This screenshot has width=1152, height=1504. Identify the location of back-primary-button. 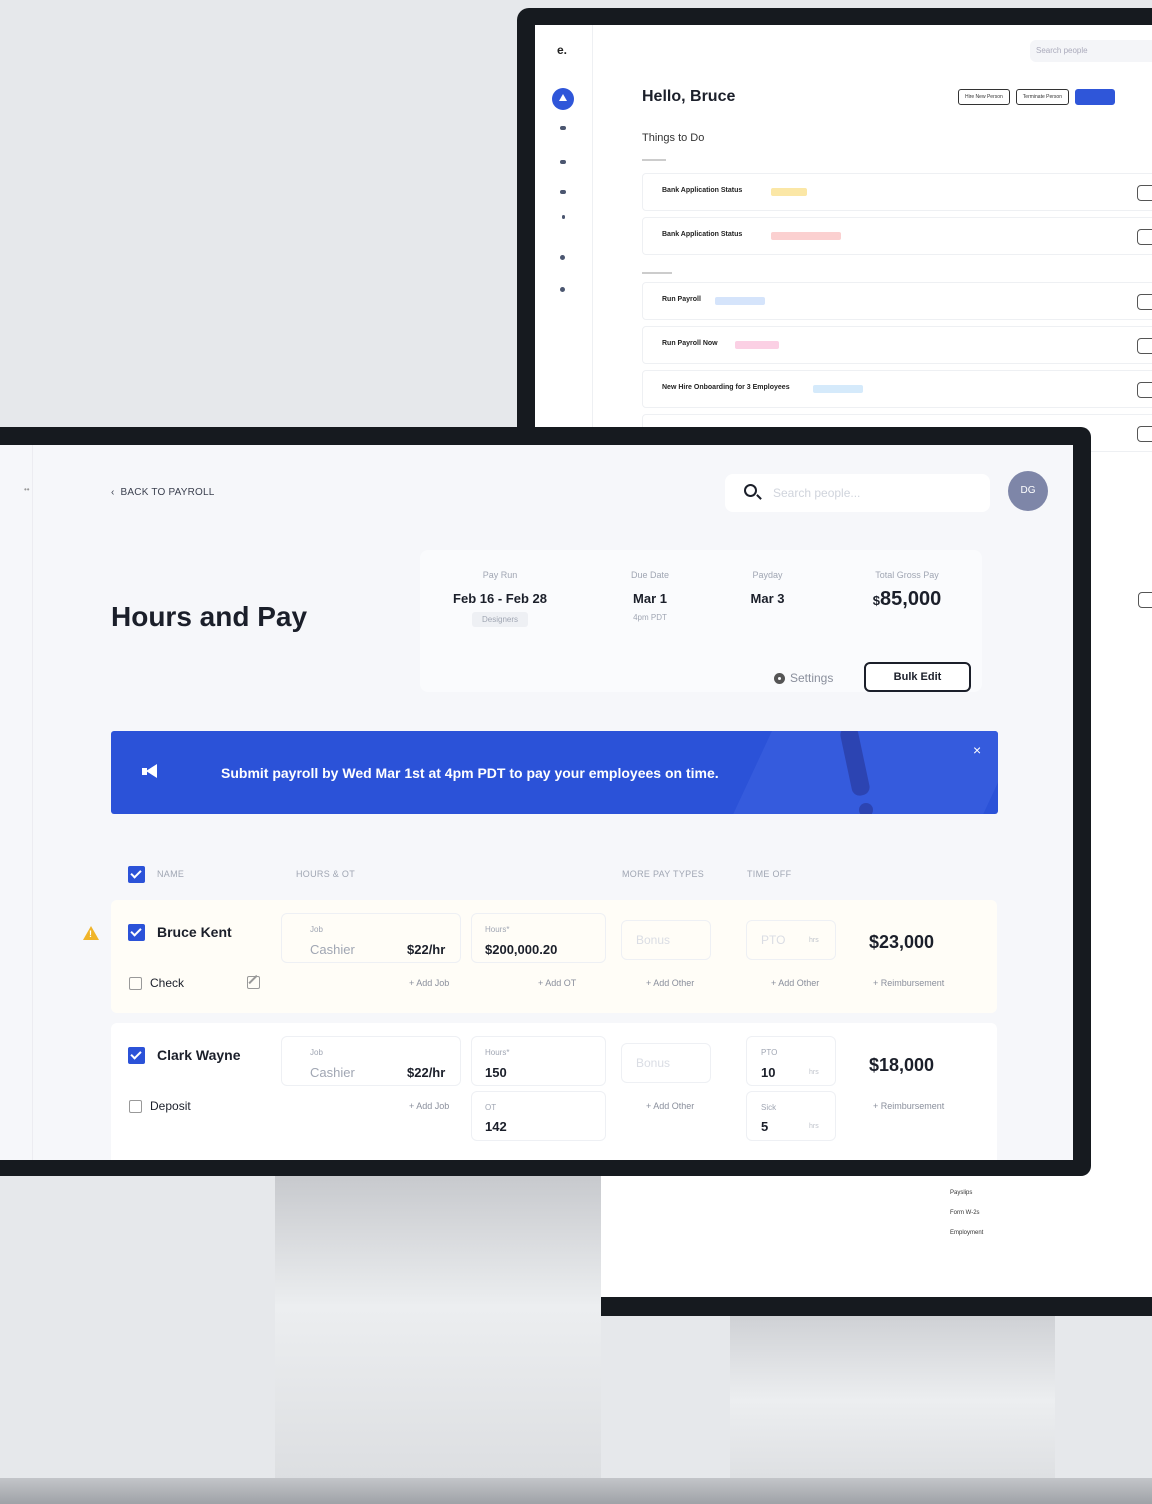
(1094, 97).